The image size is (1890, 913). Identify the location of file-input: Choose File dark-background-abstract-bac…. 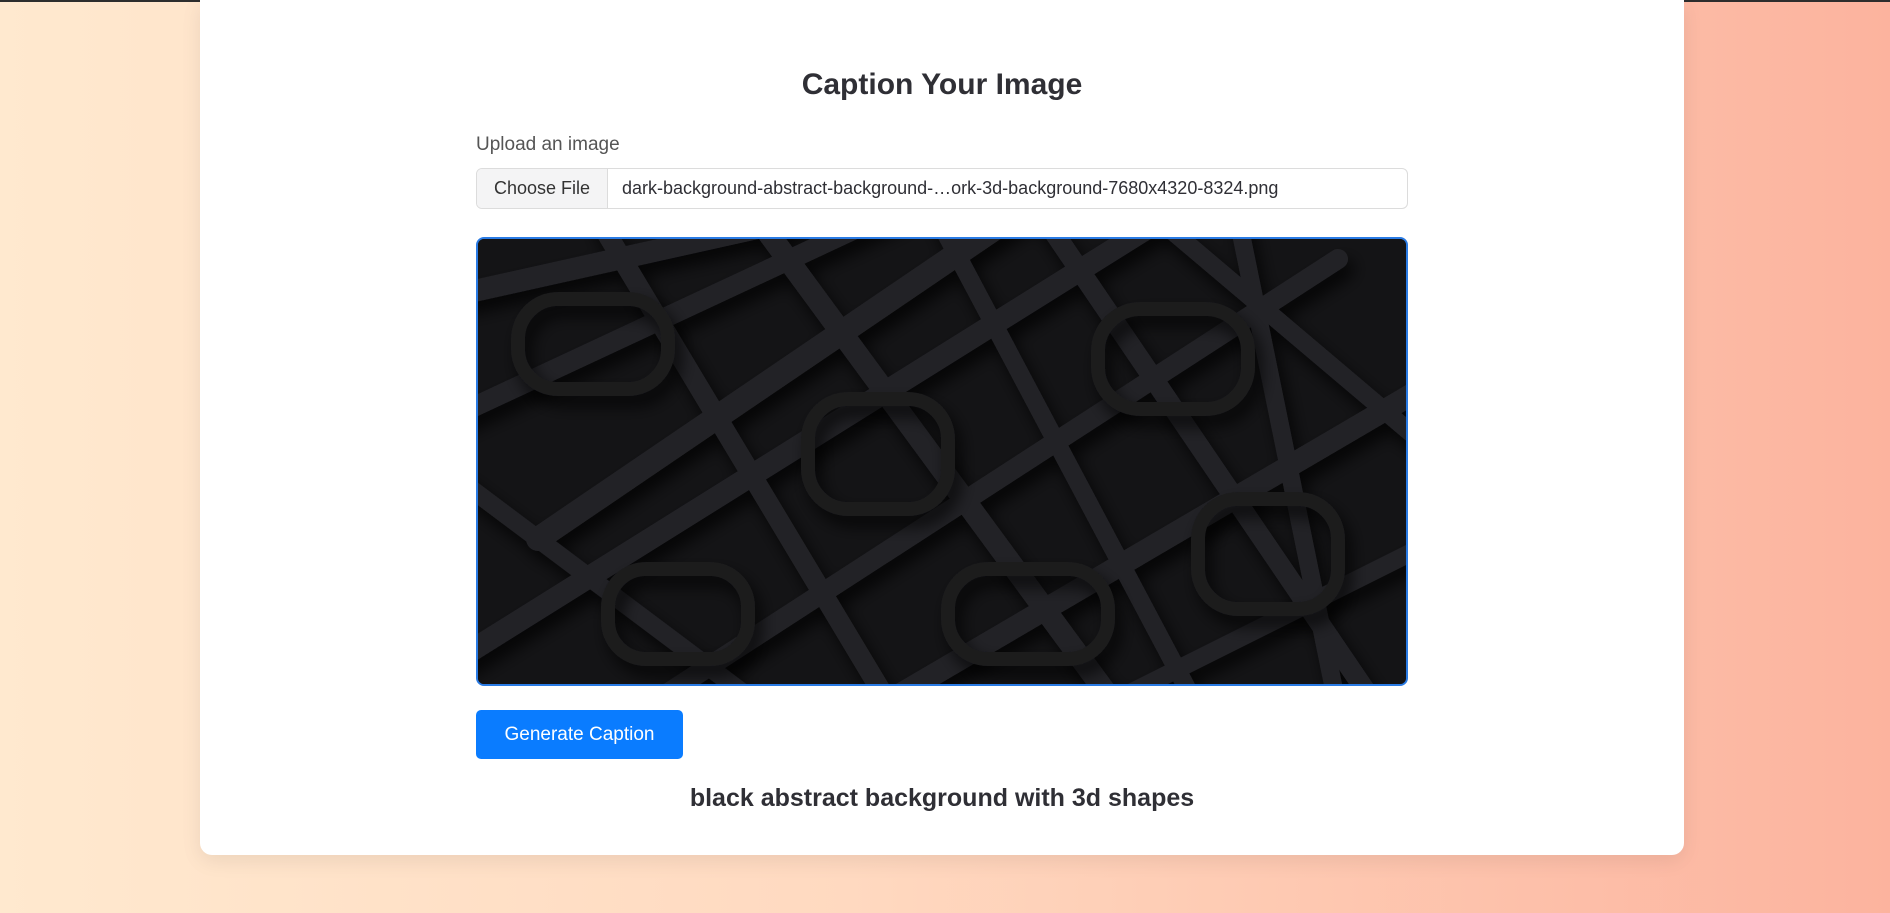
(942, 188).